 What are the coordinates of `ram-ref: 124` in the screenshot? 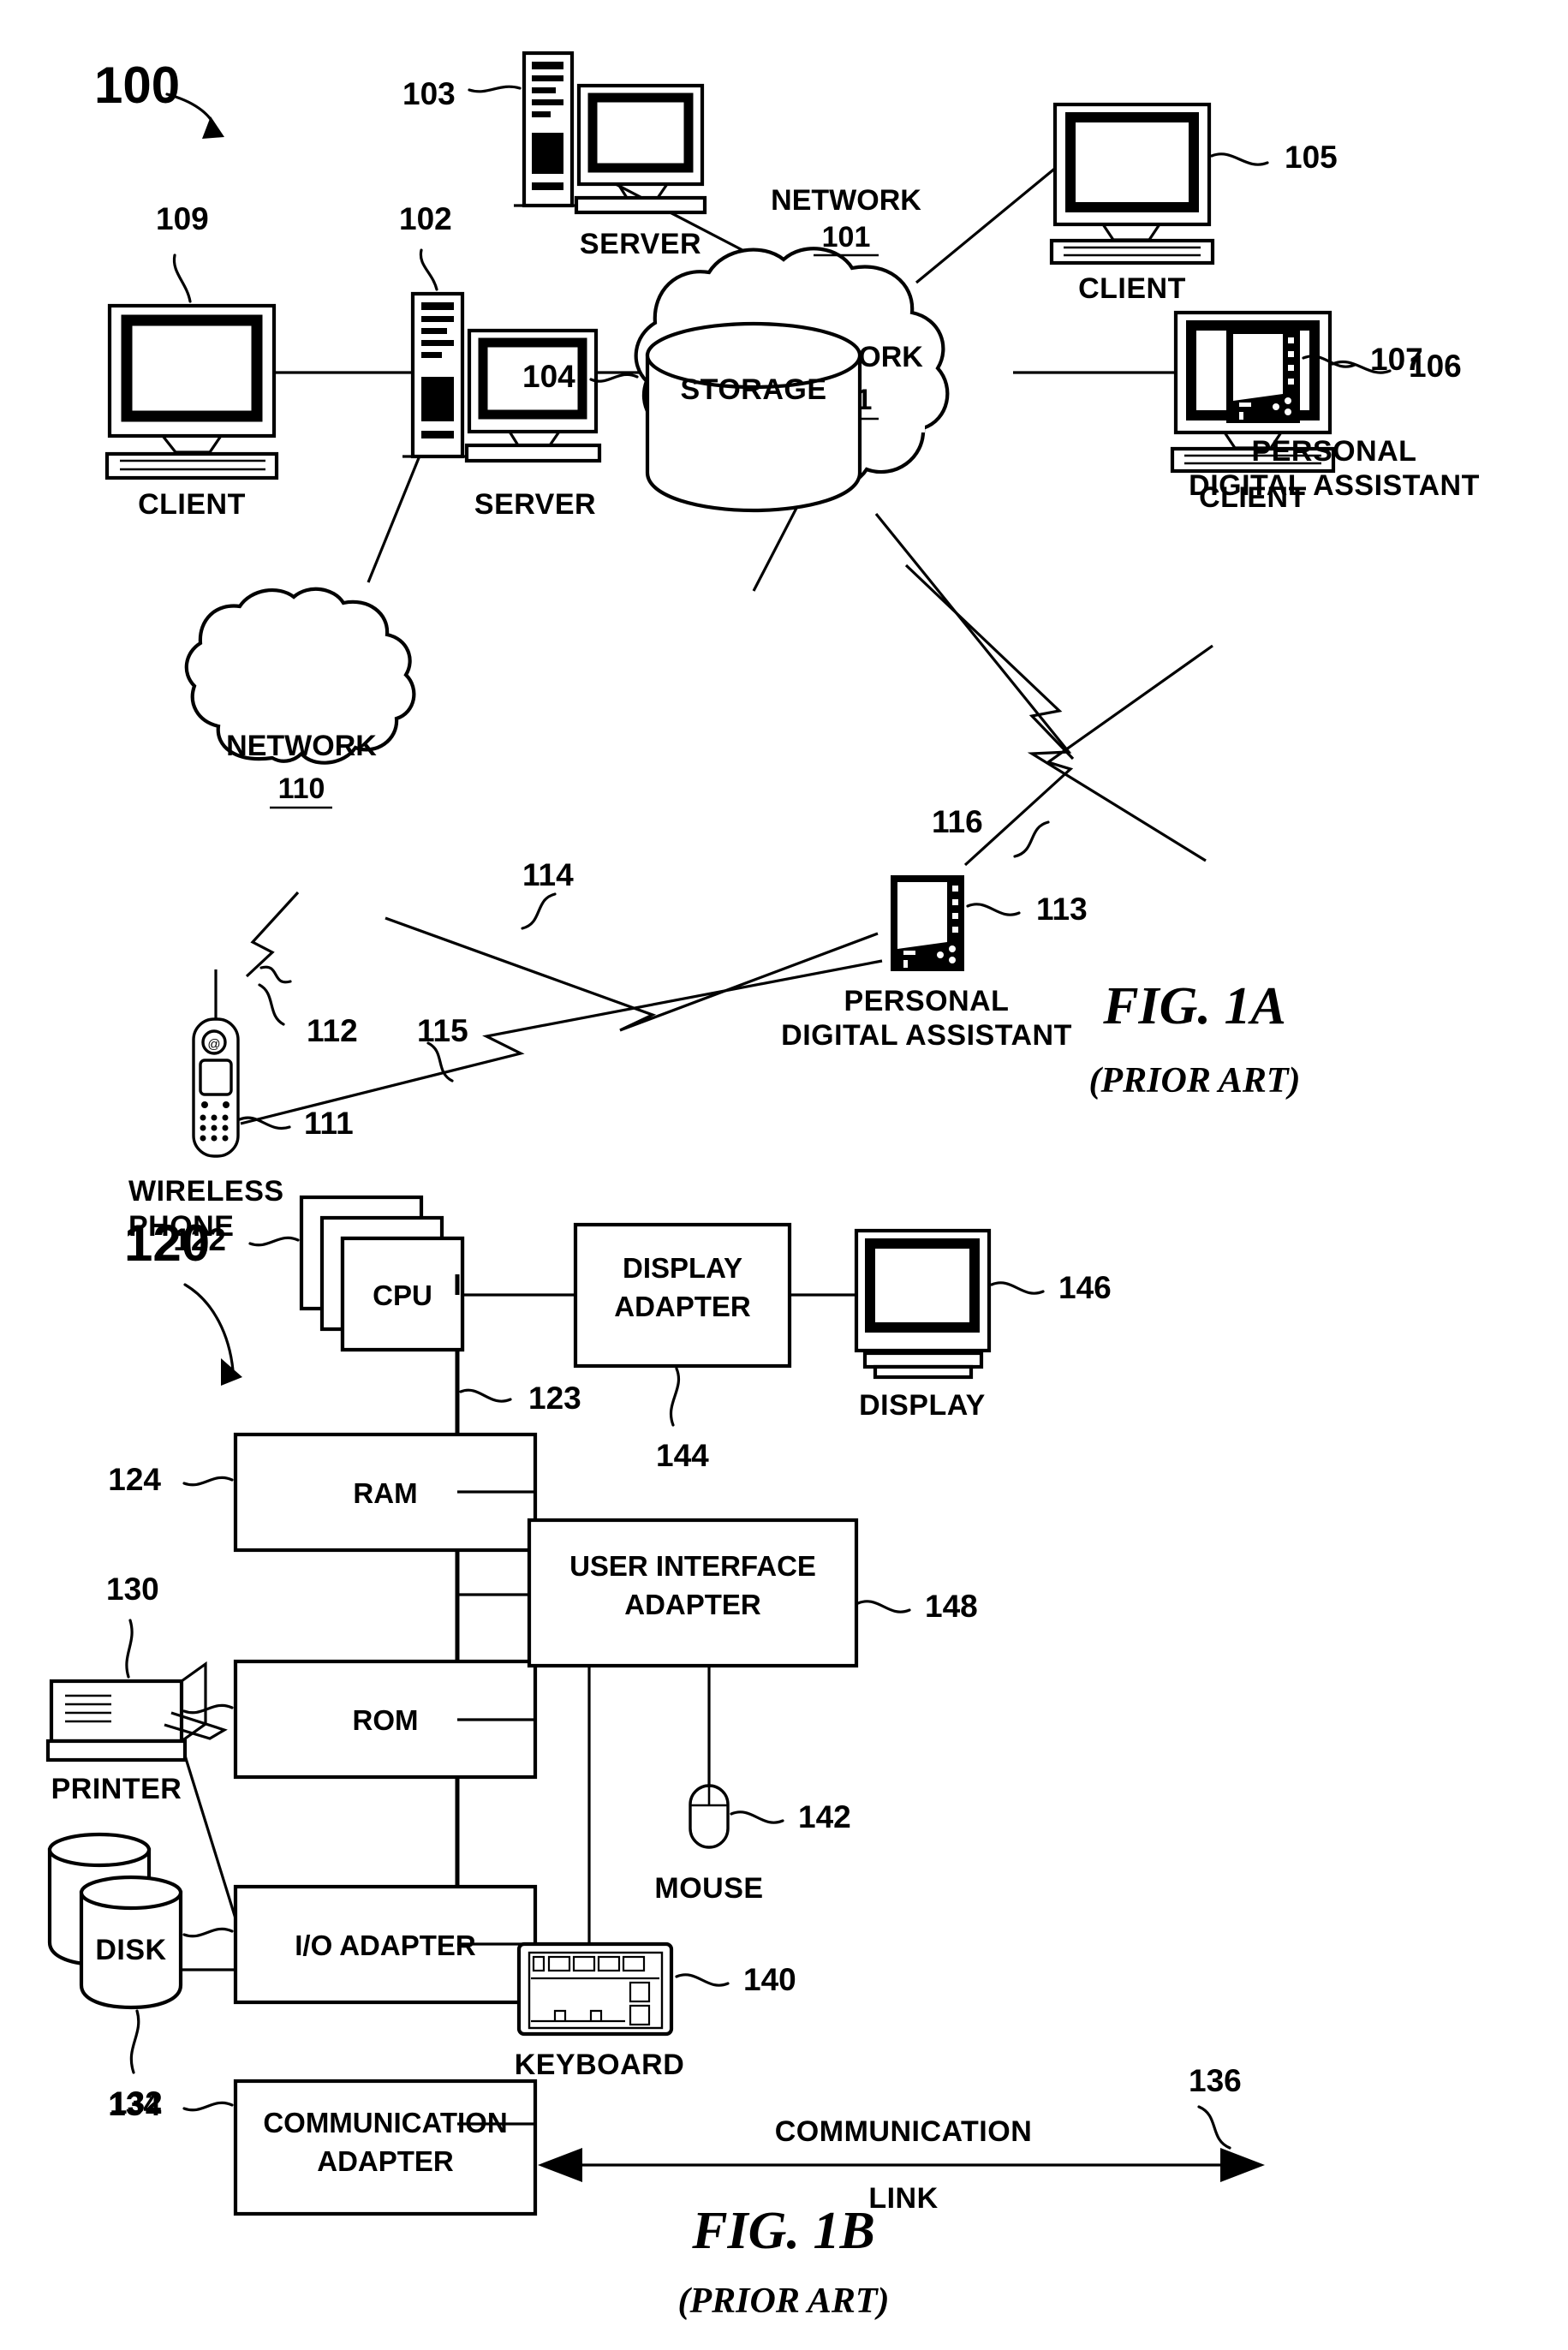 It's located at (134, 1479).